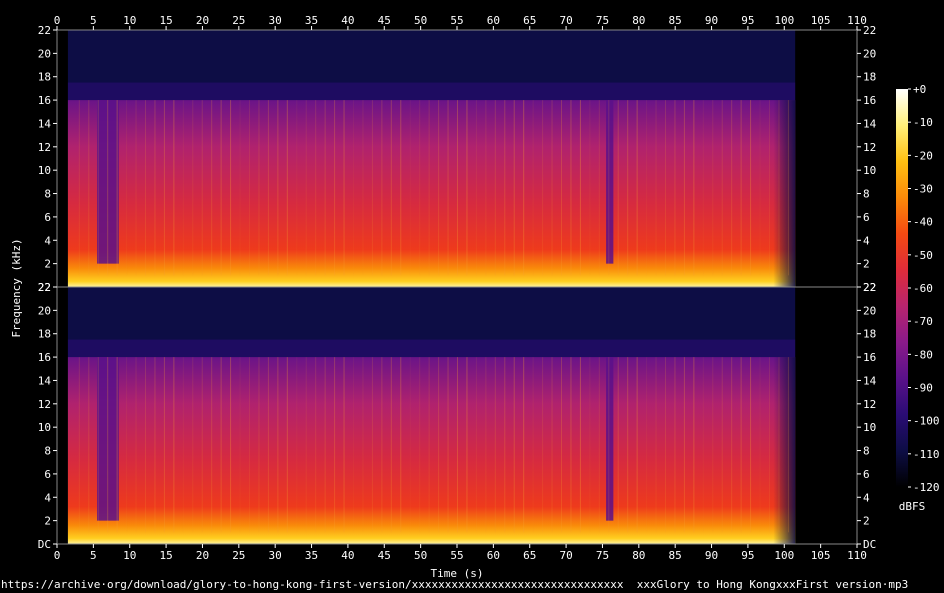 This screenshot has height=593, width=944. I want to click on fade-out, so click(784, 193).